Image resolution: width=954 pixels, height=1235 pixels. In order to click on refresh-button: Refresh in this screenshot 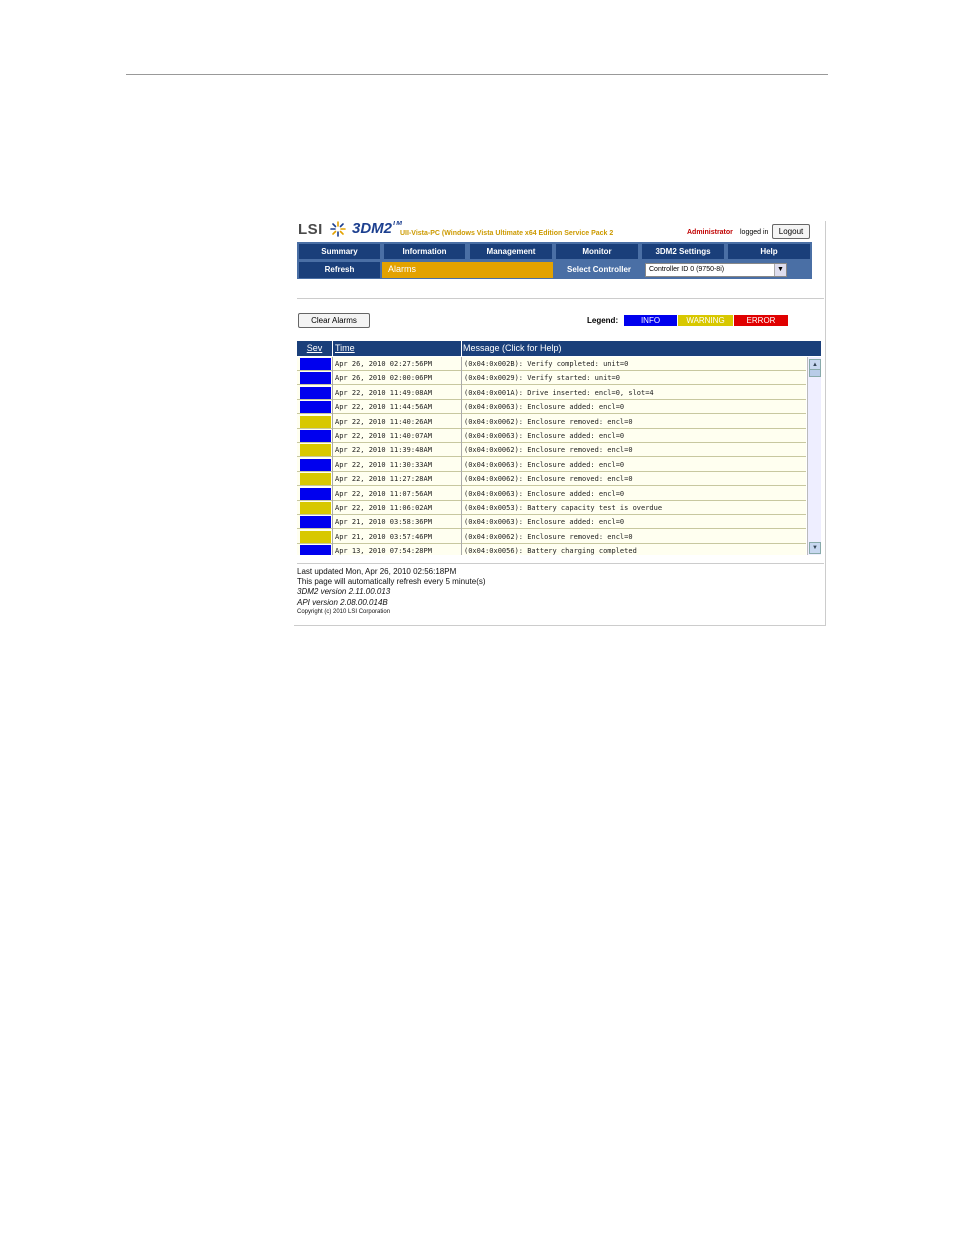, I will do `click(339, 270)`.